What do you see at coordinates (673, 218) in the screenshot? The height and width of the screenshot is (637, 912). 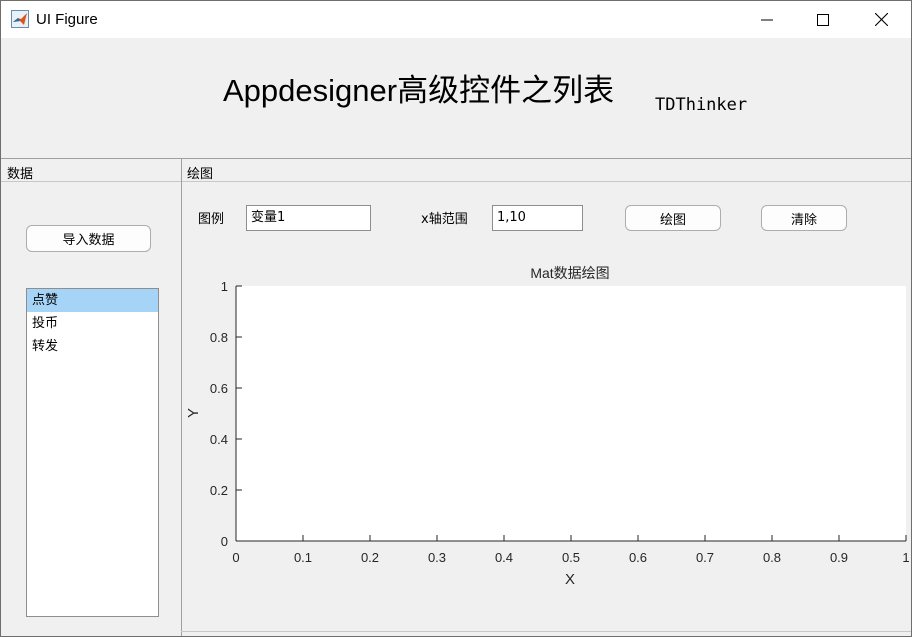 I see `plot-button: 绘图` at bounding box center [673, 218].